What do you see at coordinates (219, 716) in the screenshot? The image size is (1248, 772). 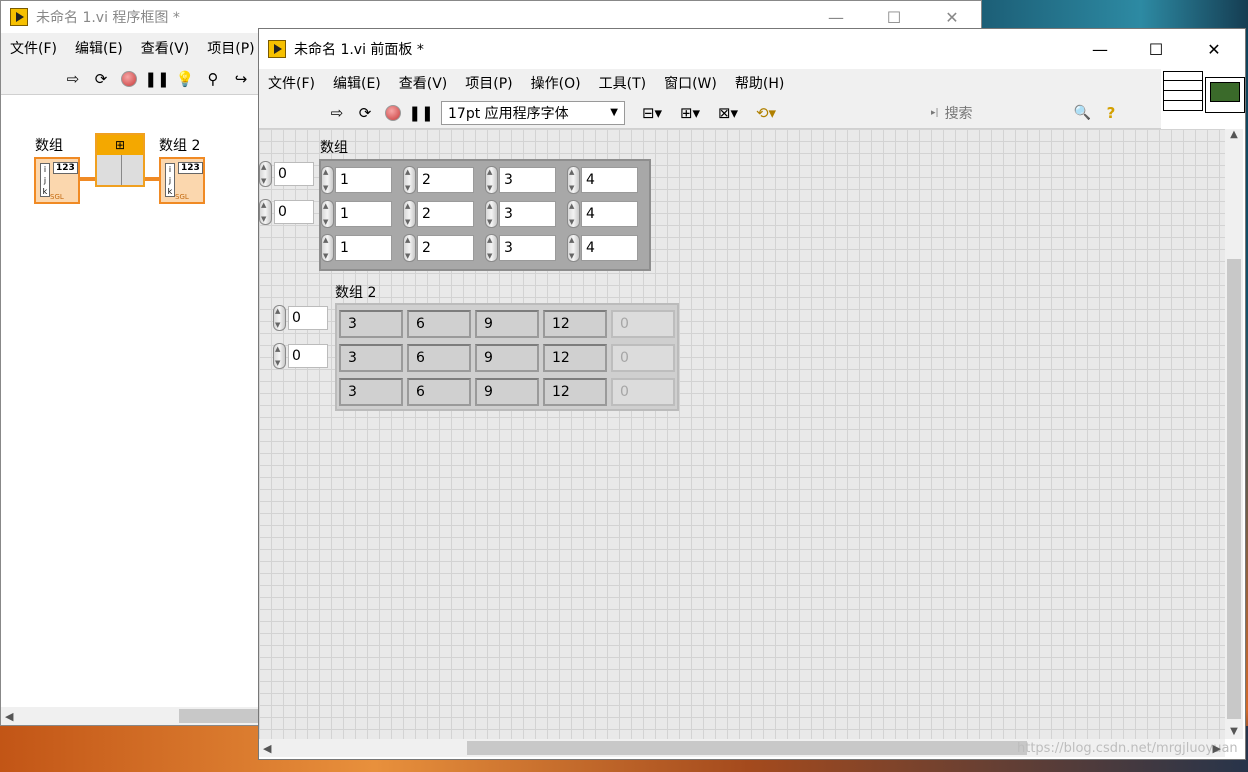 I see `diagram-hscroll-thumb` at bounding box center [219, 716].